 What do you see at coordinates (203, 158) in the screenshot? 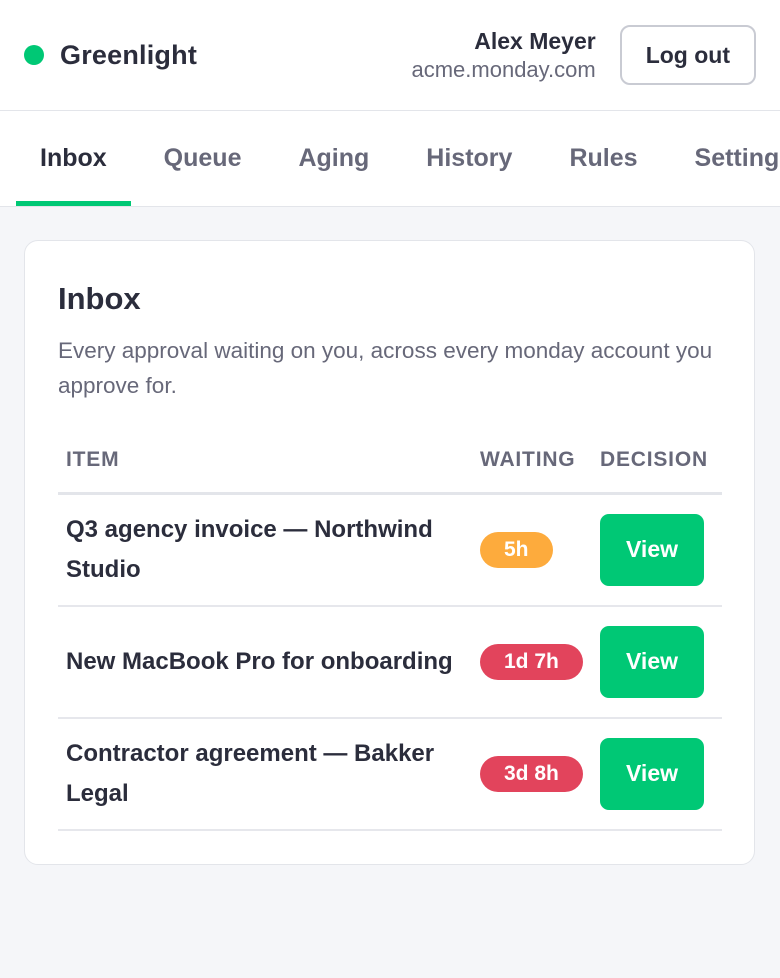
I see `tab-queue: Queue` at bounding box center [203, 158].